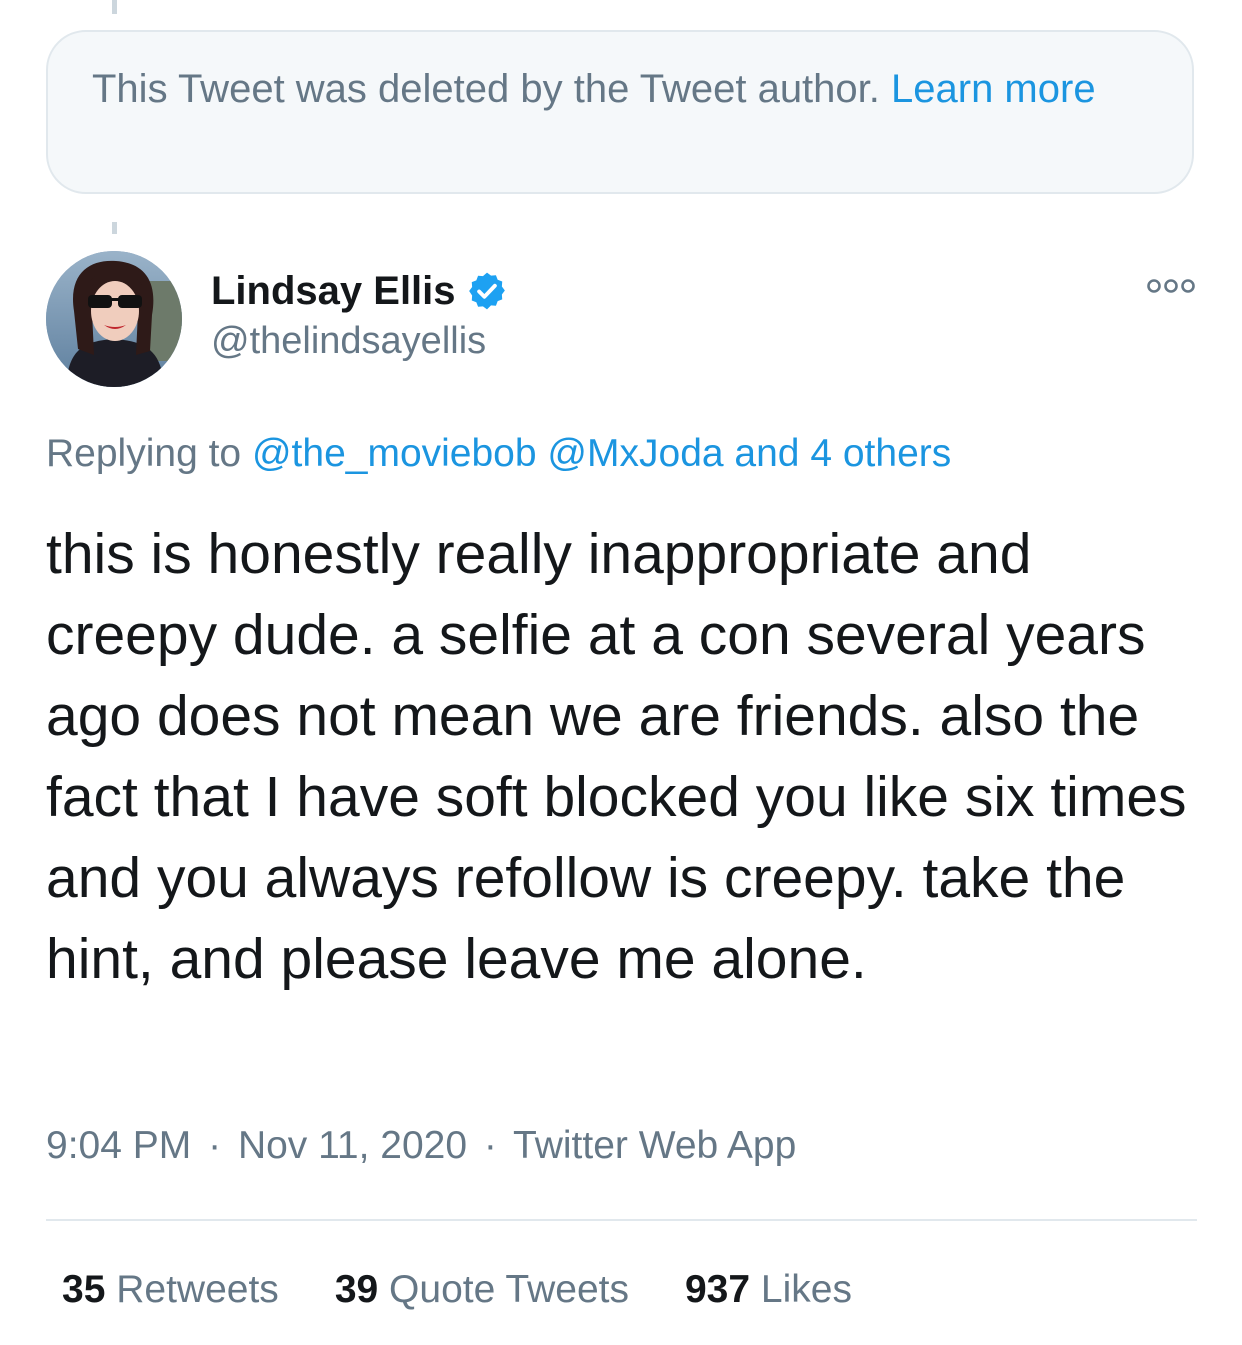  I want to click on thread-line-top, so click(114, 7).